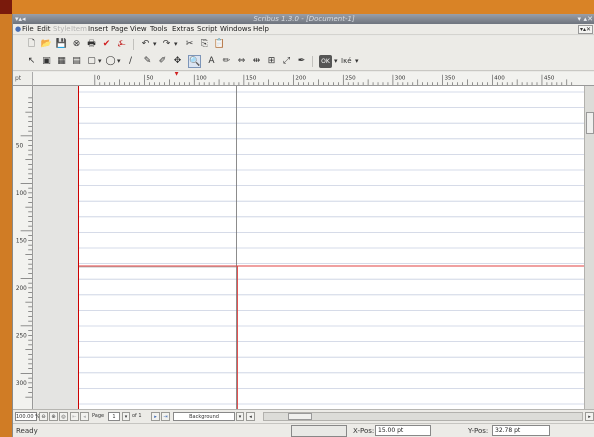 The width and height of the screenshot is (594, 437). What do you see at coordinates (204, 44) in the screenshot?
I see `copy-icon: ⎘` at bounding box center [204, 44].